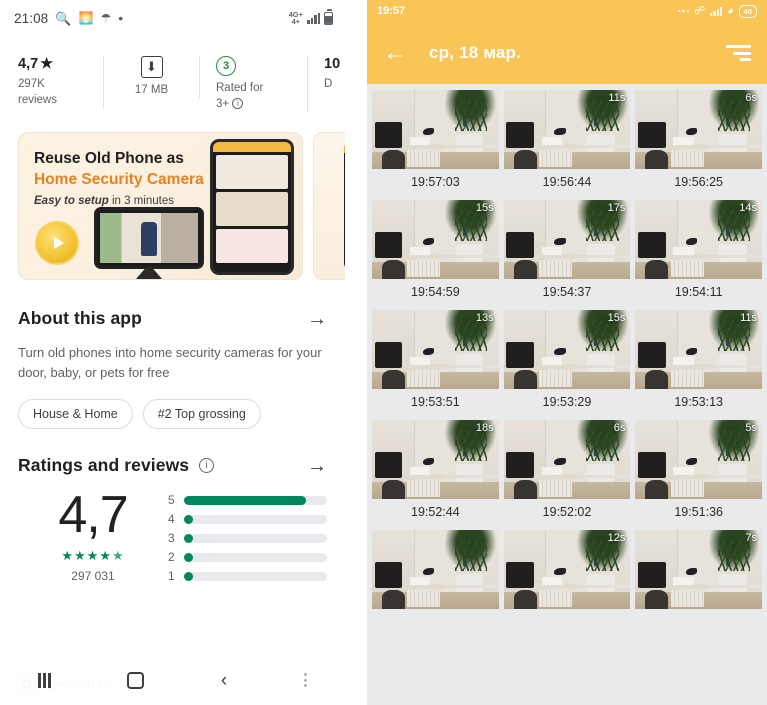 This screenshot has height=705, width=767. What do you see at coordinates (71, 201) in the screenshot?
I see `promo-line-3-bold: Easy to setup` at bounding box center [71, 201].